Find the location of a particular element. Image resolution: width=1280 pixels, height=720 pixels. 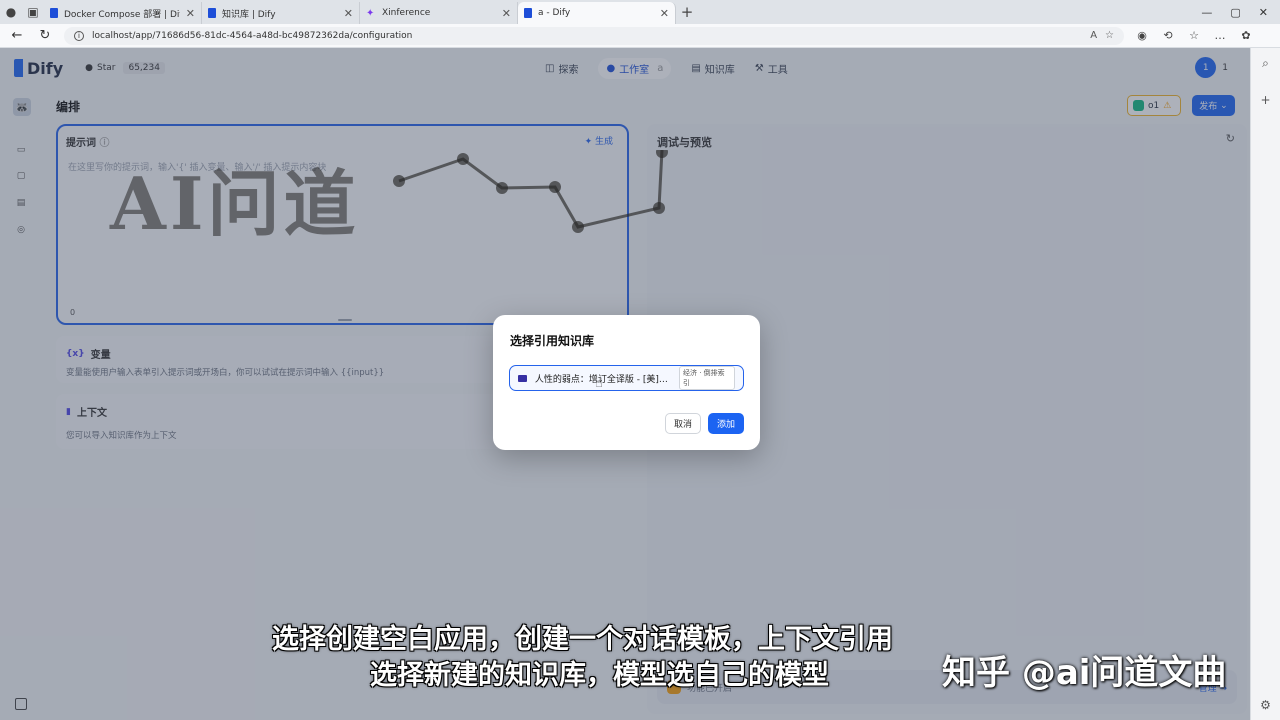

browser-tab-3: ✦ Xinference ✕ is located at coordinates (439, 13).